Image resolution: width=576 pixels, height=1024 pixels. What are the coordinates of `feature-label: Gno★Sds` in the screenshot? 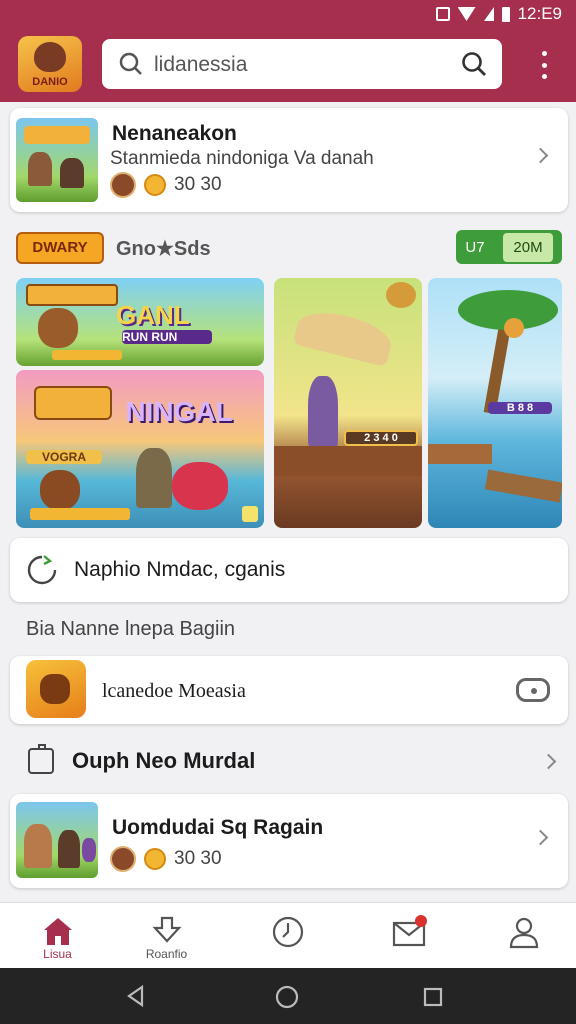 It's located at (163, 249).